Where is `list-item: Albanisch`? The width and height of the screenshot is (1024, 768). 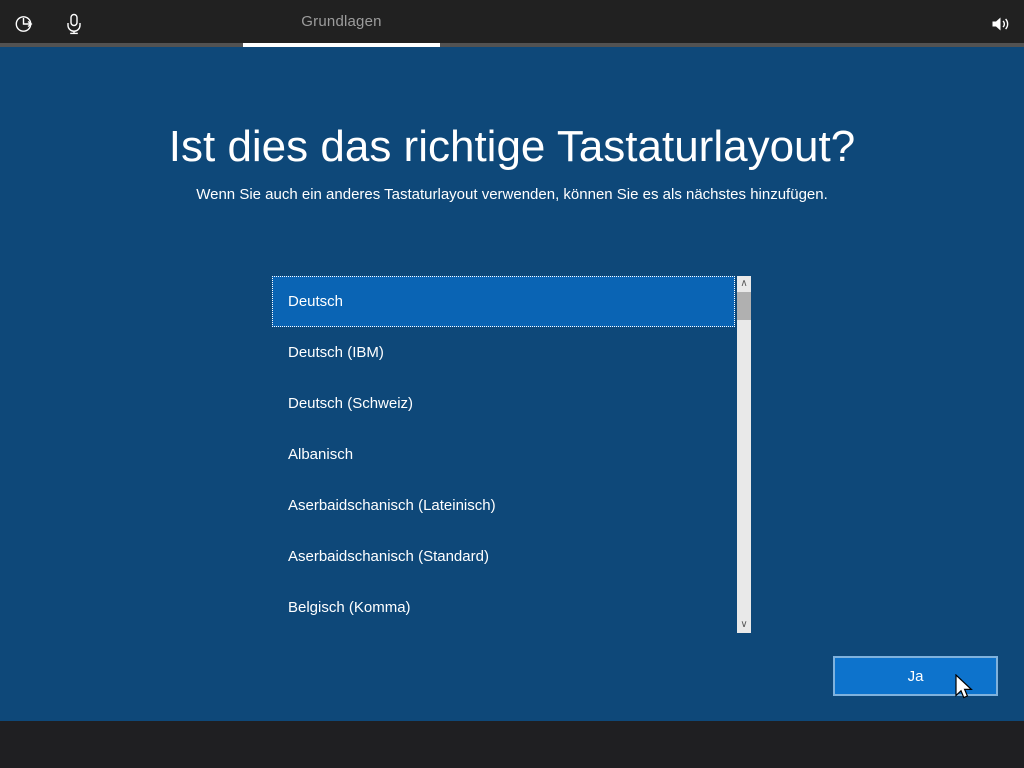 list-item: Albanisch is located at coordinates (503, 454).